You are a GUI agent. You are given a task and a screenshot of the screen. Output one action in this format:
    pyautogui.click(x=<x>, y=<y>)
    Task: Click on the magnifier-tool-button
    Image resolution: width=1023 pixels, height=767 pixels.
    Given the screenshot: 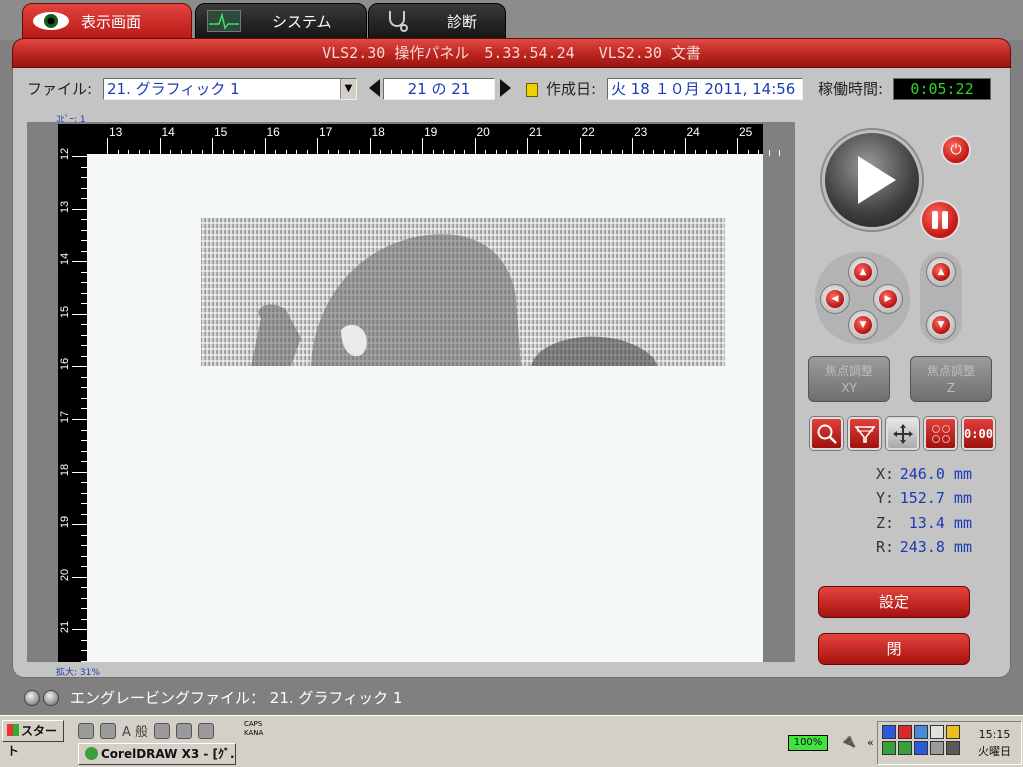 What is the action you would take?
    pyautogui.click(x=826, y=433)
    